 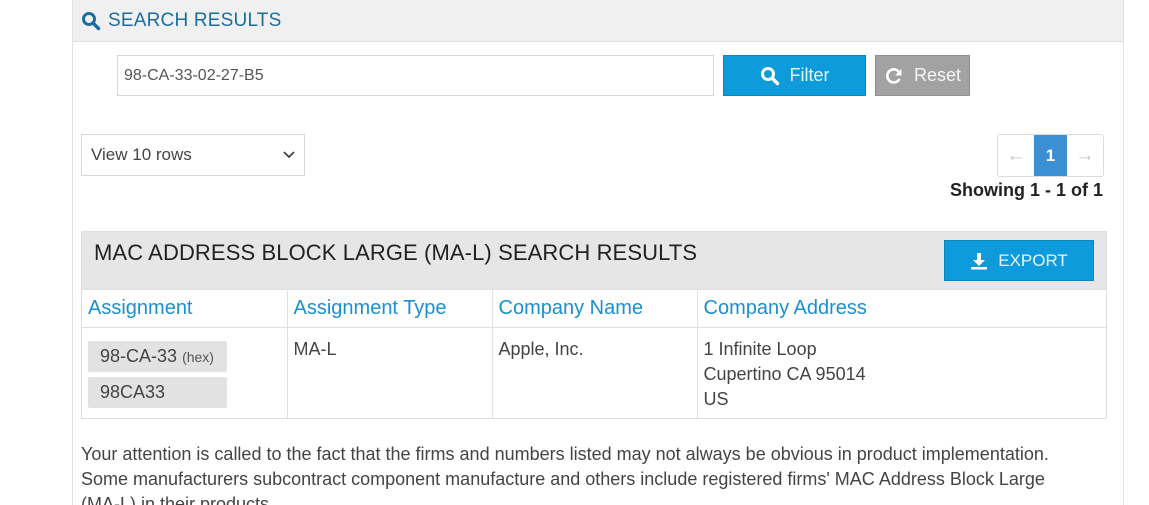 I want to click on download-icon, so click(x=979, y=260).